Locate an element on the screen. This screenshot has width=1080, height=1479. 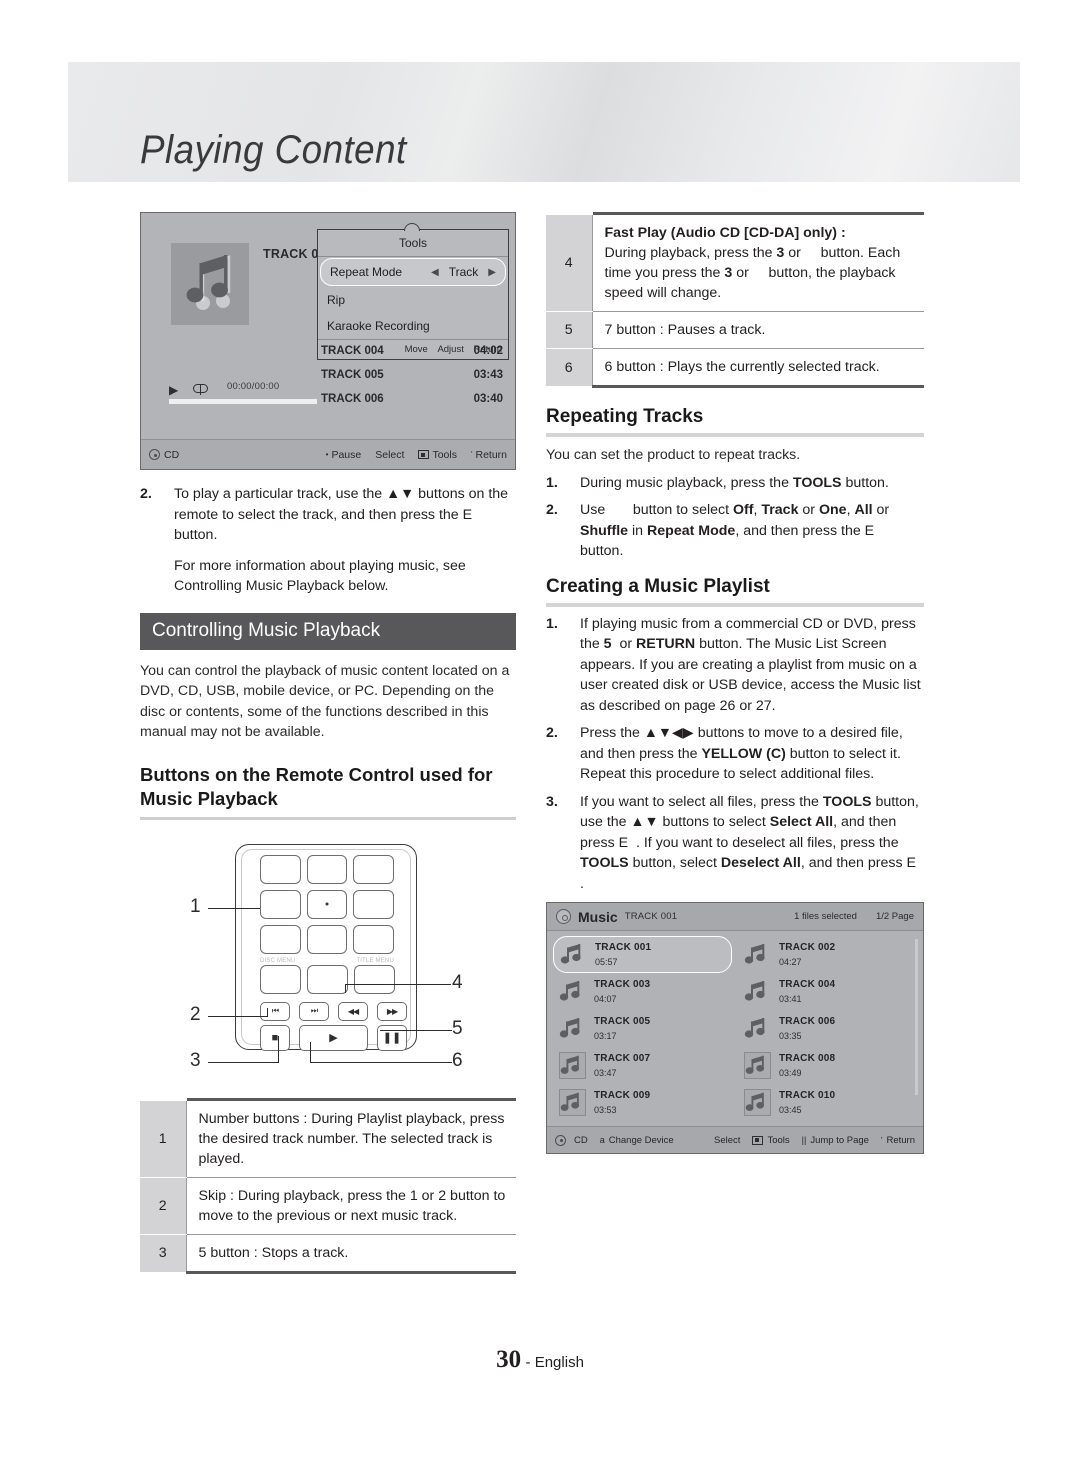
track-duration: 03:35 is located at coordinates (790, 1036).